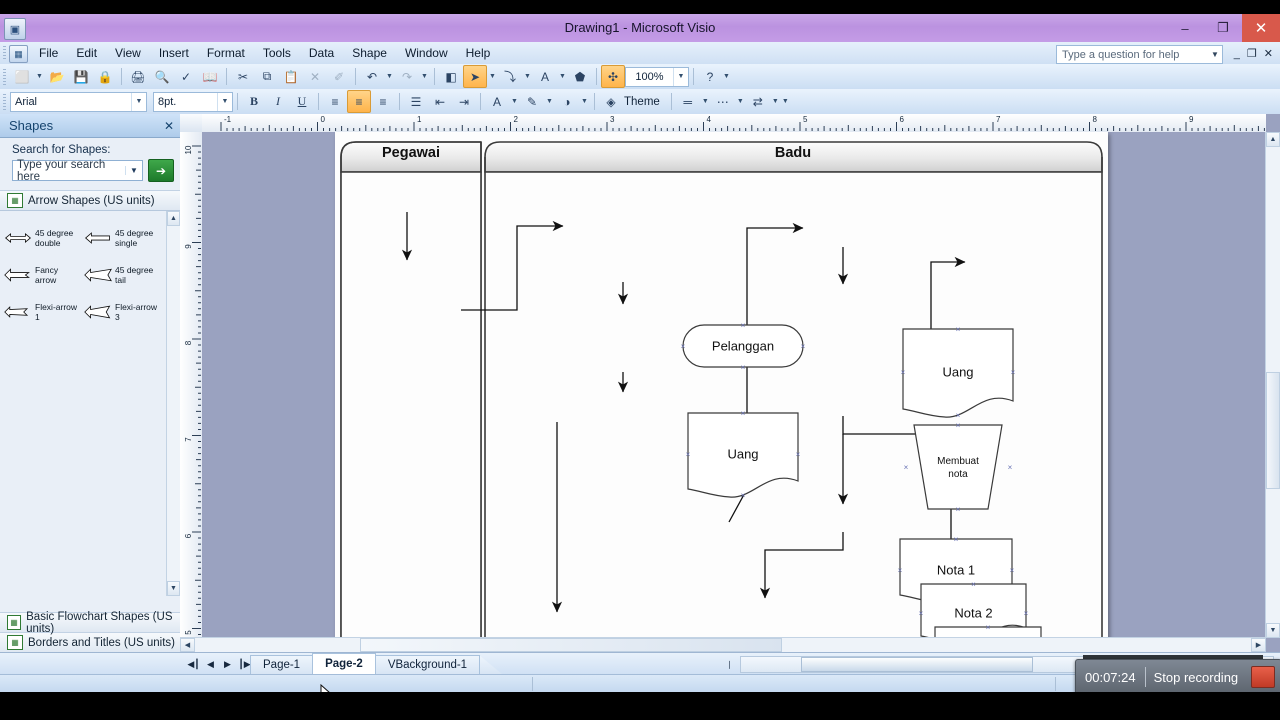 The width and height of the screenshot is (1280, 720). I want to click on formatting-overflow-icon: ▼, so click(785, 101).